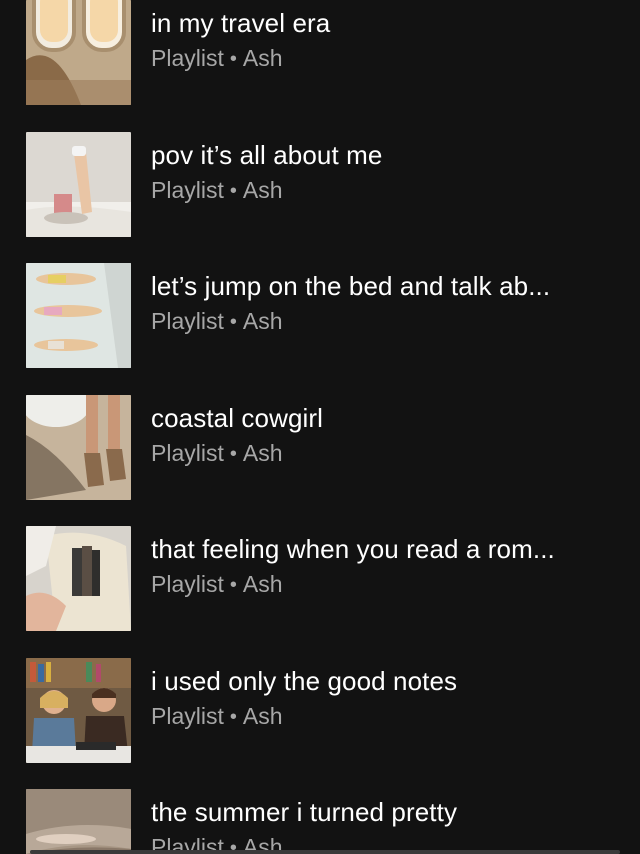  Describe the element at coordinates (241, 23) in the screenshot. I see `playlist-title: in my travel era` at that location.